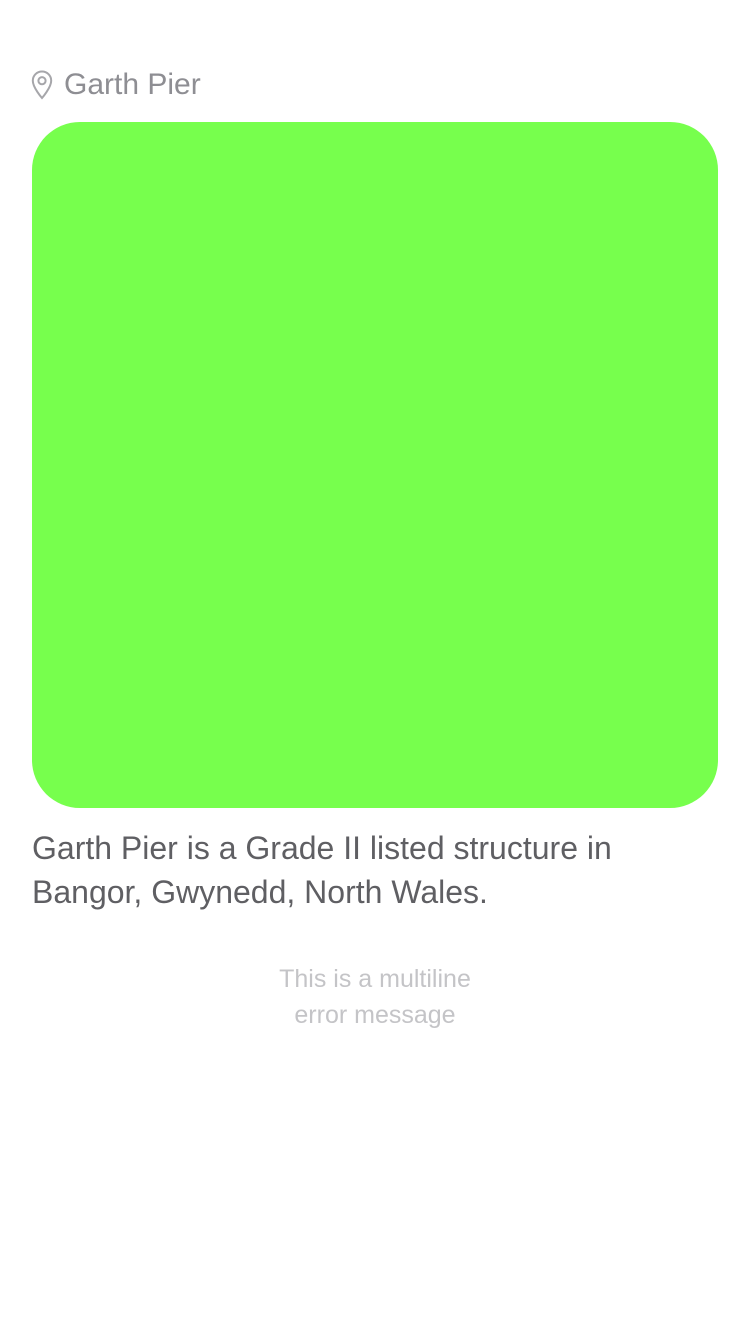 This screenshot has width=750, height=1334. What do you see at coordinates (42, 85) in the screenshot?
I see `map-pin-icon` at bounding box center [42, 85].